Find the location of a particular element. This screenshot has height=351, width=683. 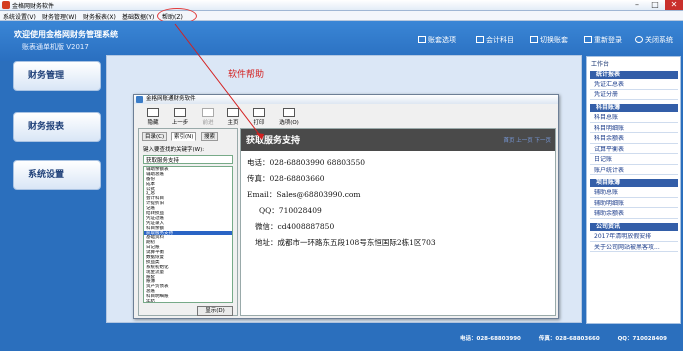

footer-qq: QQ：710028409 is located at coordinates (642, 339).